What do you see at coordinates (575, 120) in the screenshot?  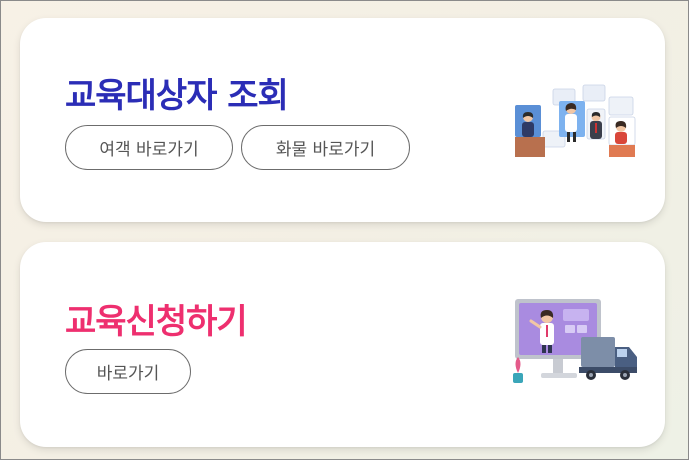 I see `video-conference-people-icon` at bounding box center [575, 120].